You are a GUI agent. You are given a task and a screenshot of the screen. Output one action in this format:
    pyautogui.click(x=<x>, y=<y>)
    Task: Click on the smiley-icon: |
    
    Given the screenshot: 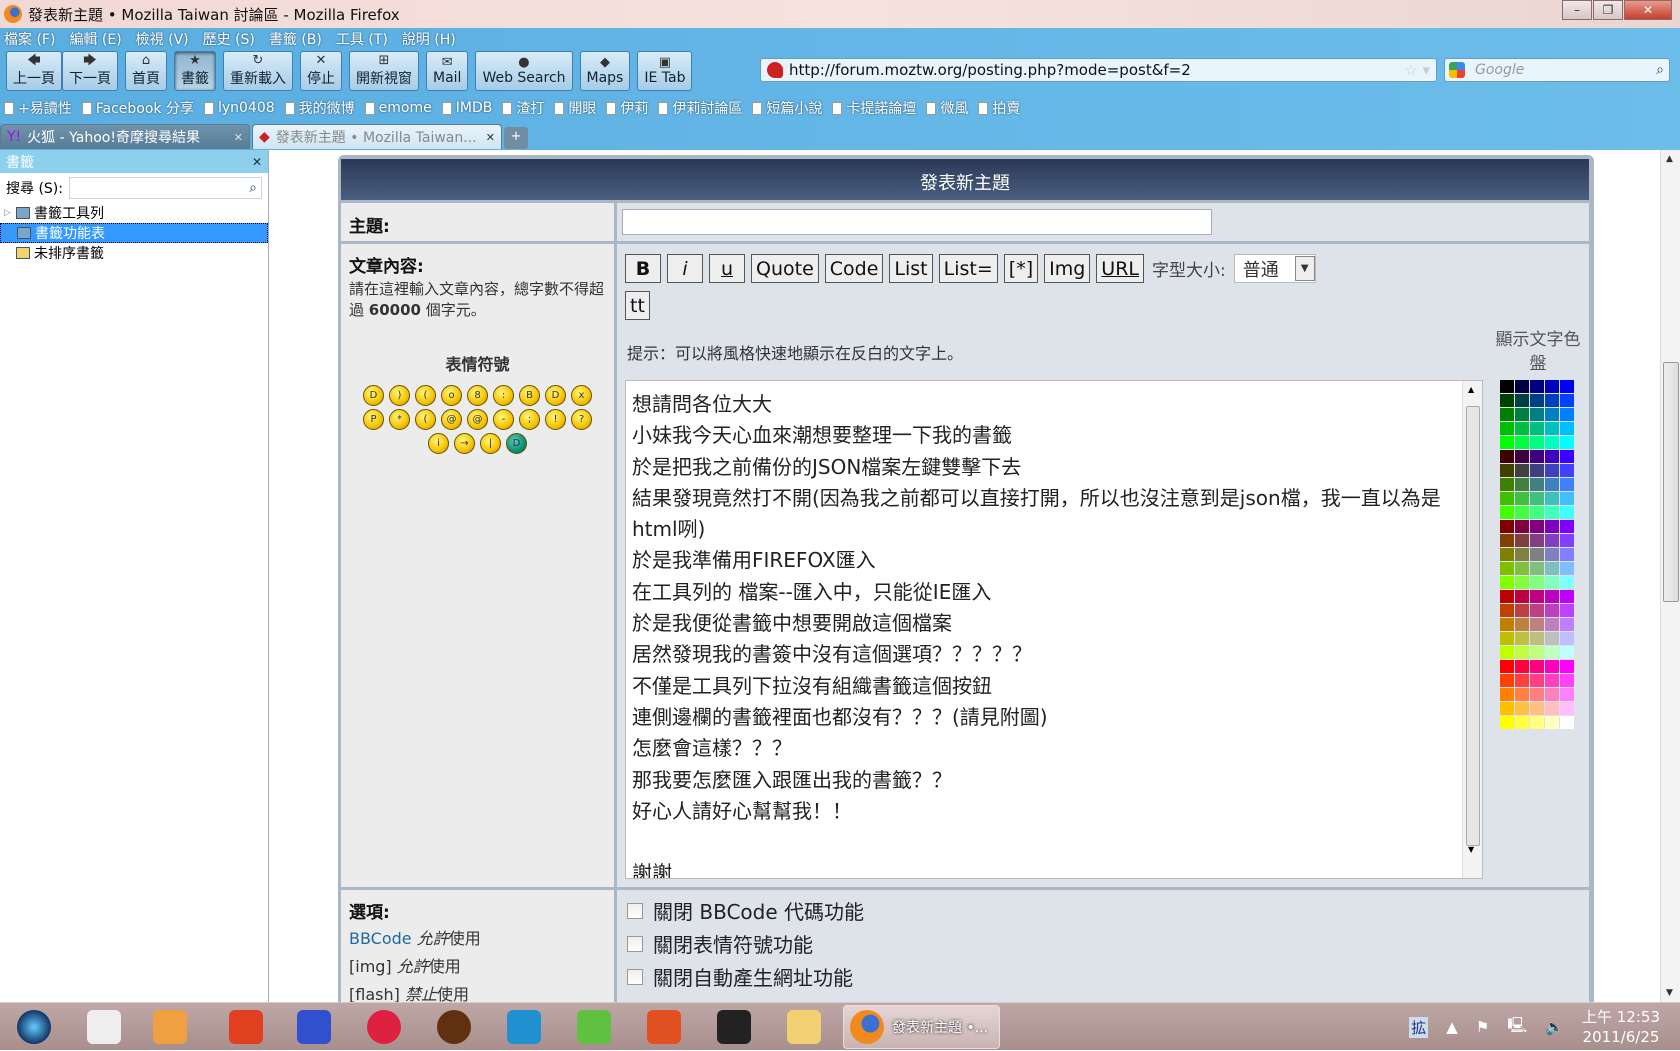 What is the action you would take?
    pyautogui.click(x=490, y=443)
    